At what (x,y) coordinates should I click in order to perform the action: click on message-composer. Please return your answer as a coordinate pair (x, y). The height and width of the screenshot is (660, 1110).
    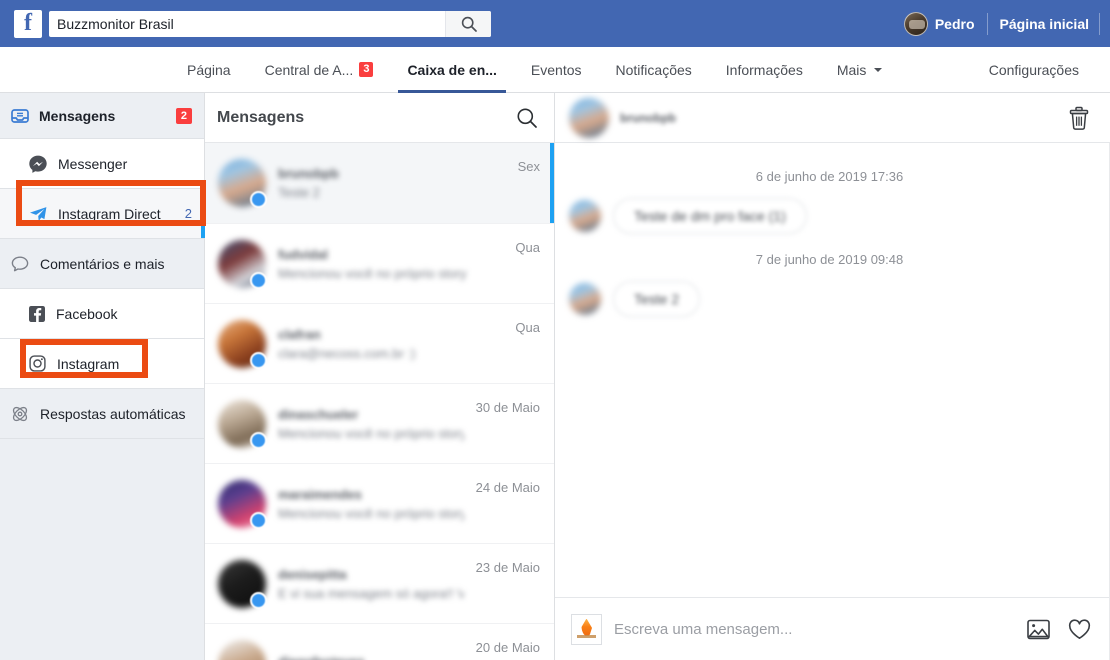
    Looking at the image, I should click on (832, 628).